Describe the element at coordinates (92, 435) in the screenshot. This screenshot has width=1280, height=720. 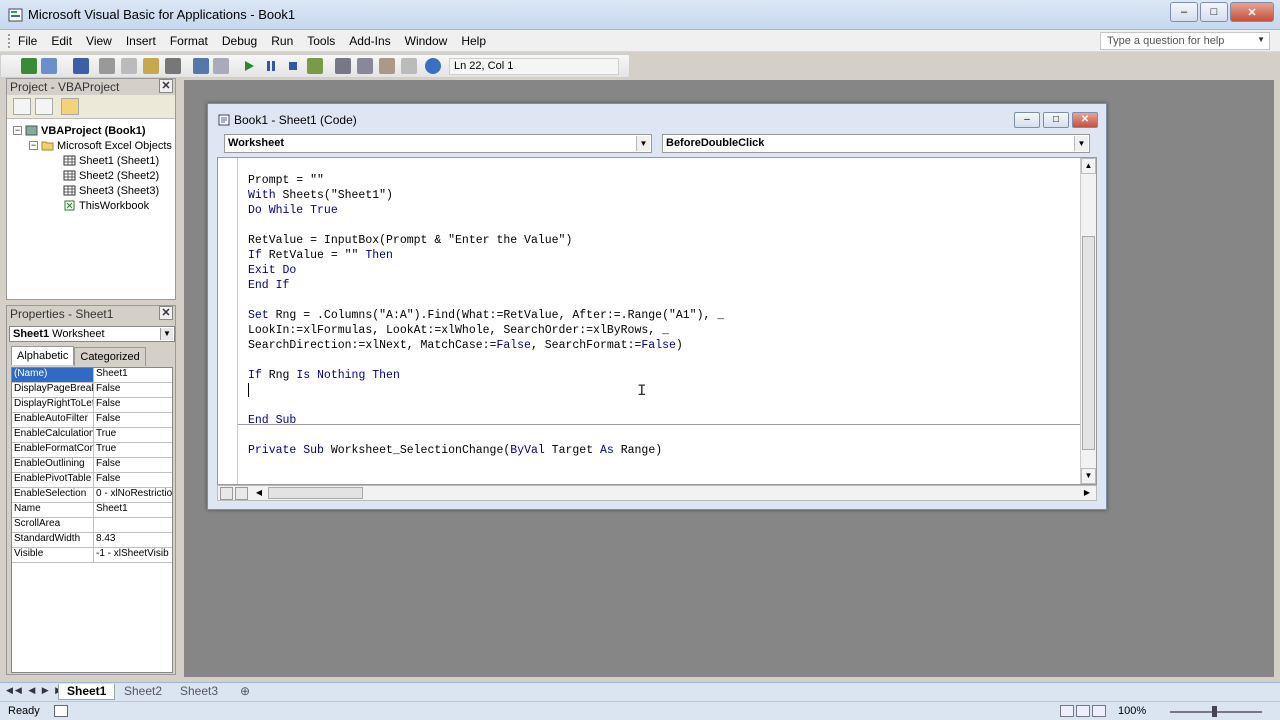
I see `property-row: EnableCalculation True` at that location.